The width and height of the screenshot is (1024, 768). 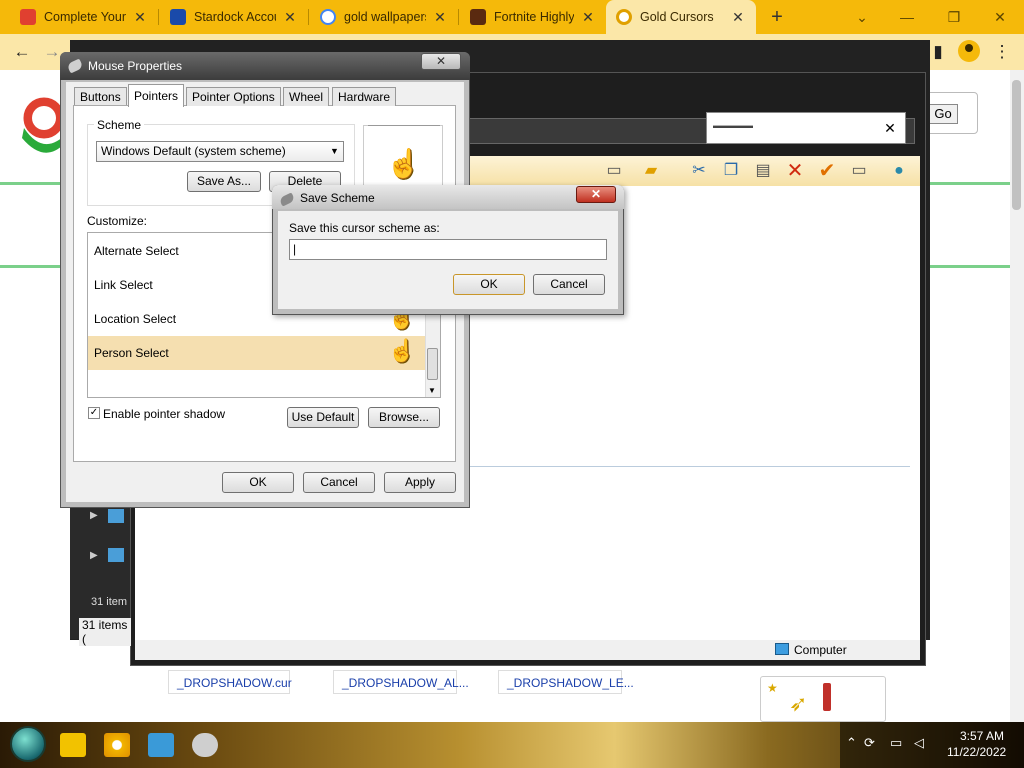 What do you see at coordinates (22, 52) in the screenshot?
I see `back-arrow-icon: ←` at bounding box center [22, 52].